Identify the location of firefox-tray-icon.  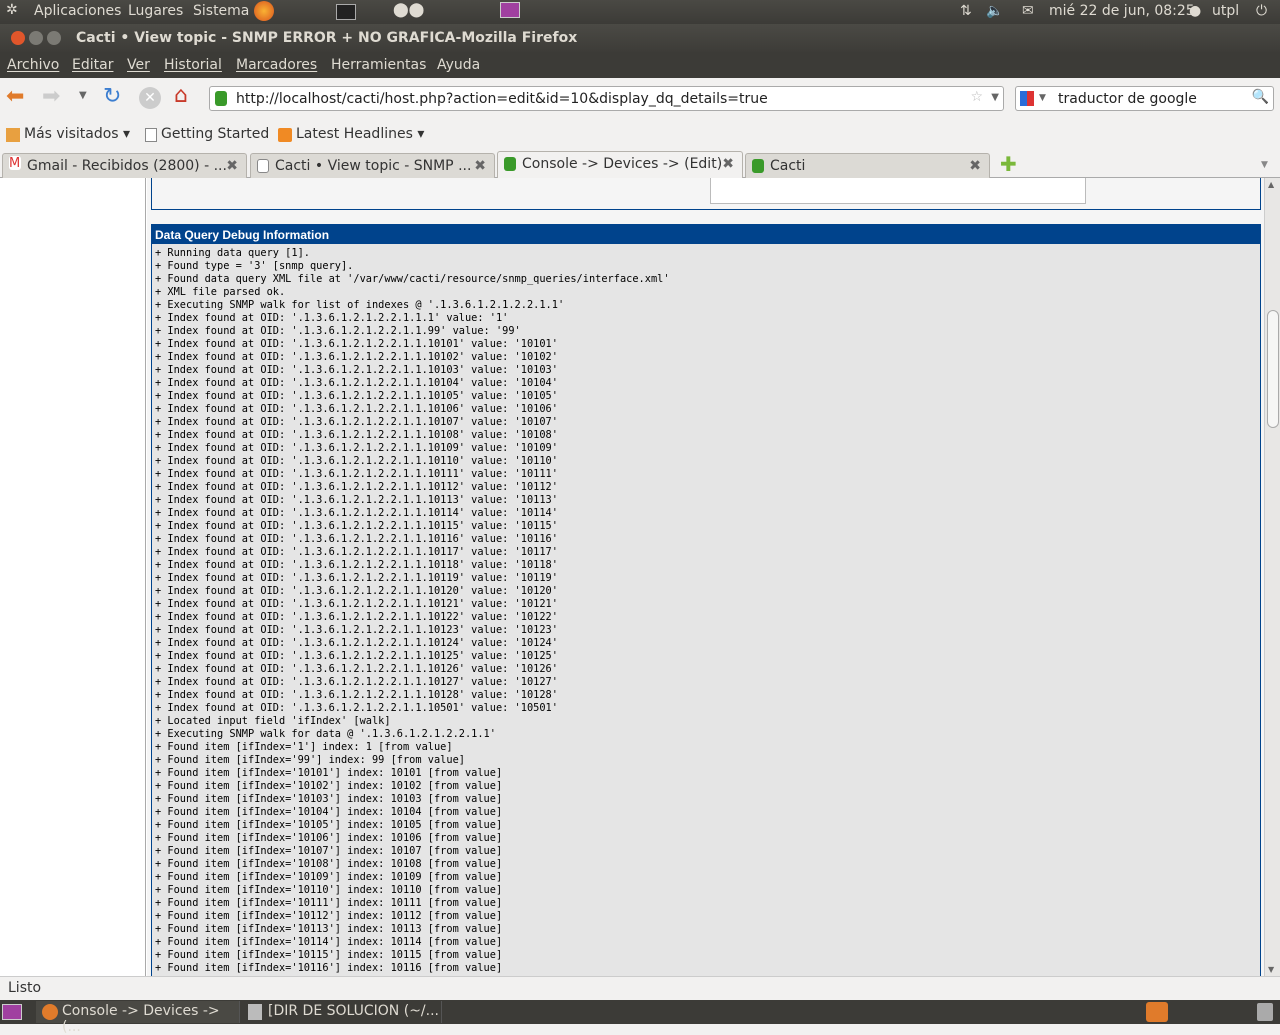
(1157, 1012).